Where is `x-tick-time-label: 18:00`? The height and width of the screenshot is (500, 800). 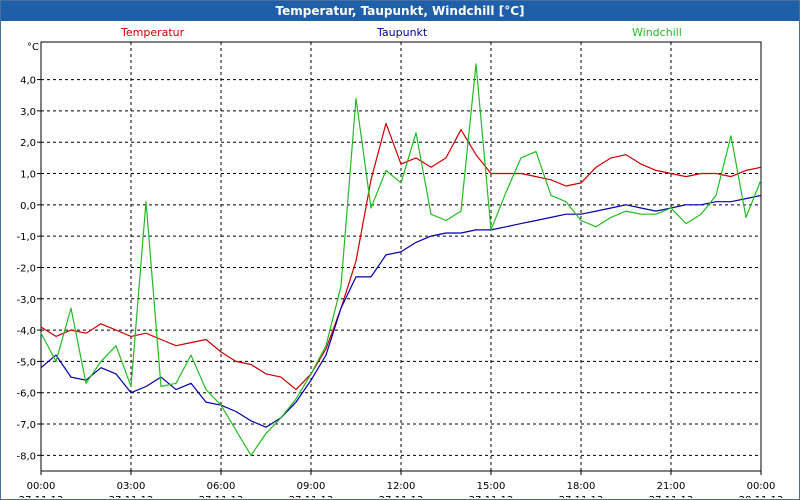 x-tick-time-label: 18:00 is located at coordinates (581, 486).